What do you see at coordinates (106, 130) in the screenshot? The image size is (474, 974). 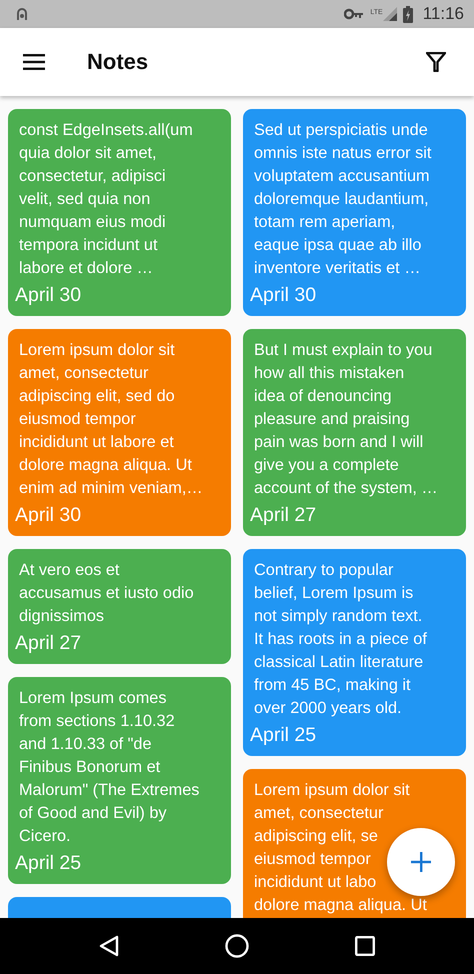 I see `note-text-line: const EdgeInsets.all(um` at bounding box center [106, 130].